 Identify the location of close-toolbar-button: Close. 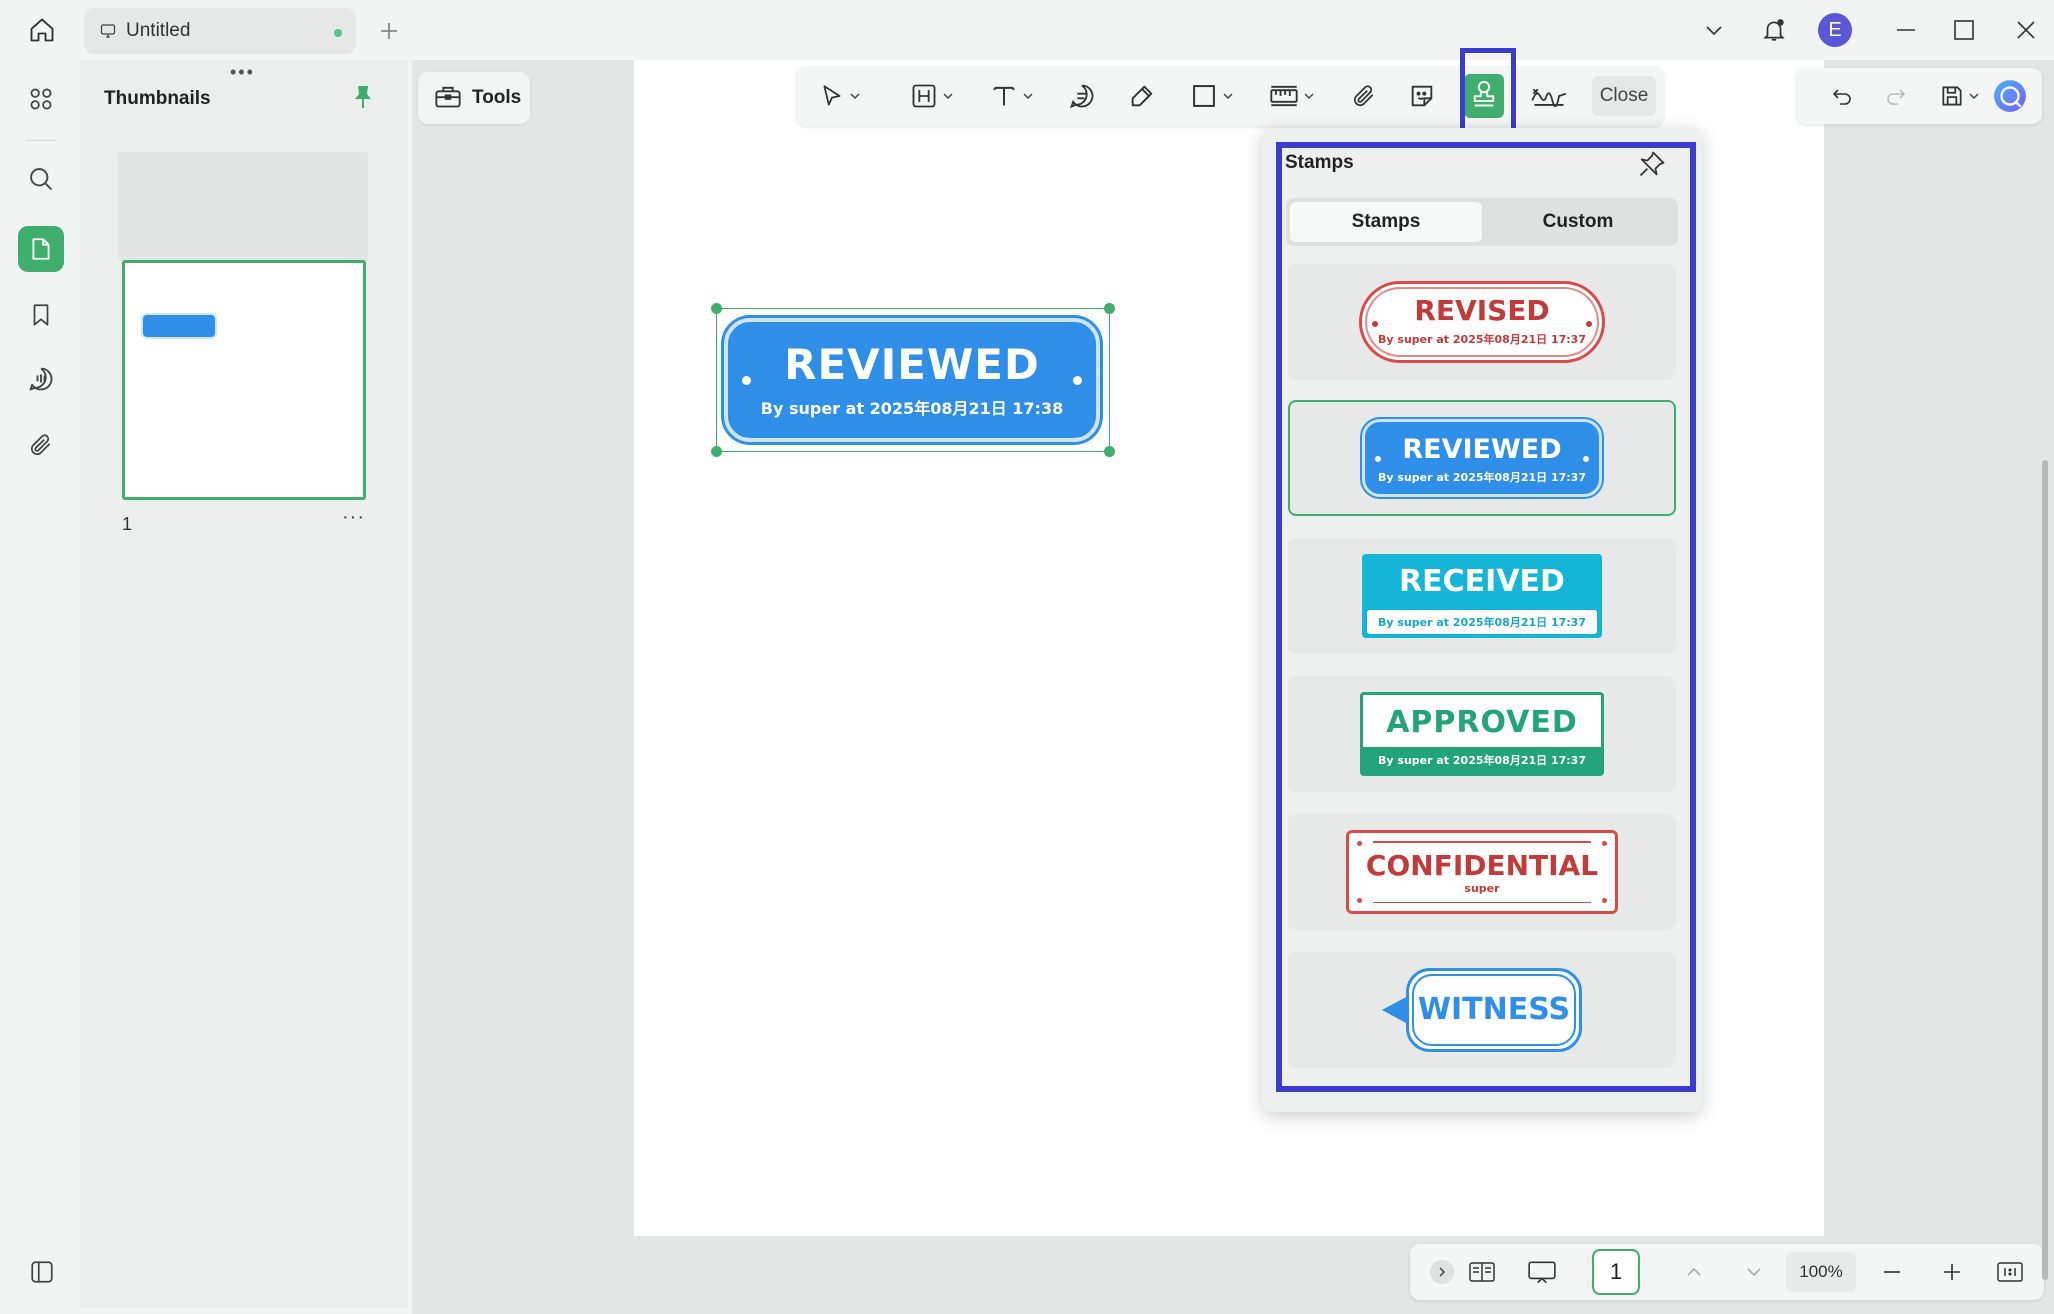
(1624, 96).